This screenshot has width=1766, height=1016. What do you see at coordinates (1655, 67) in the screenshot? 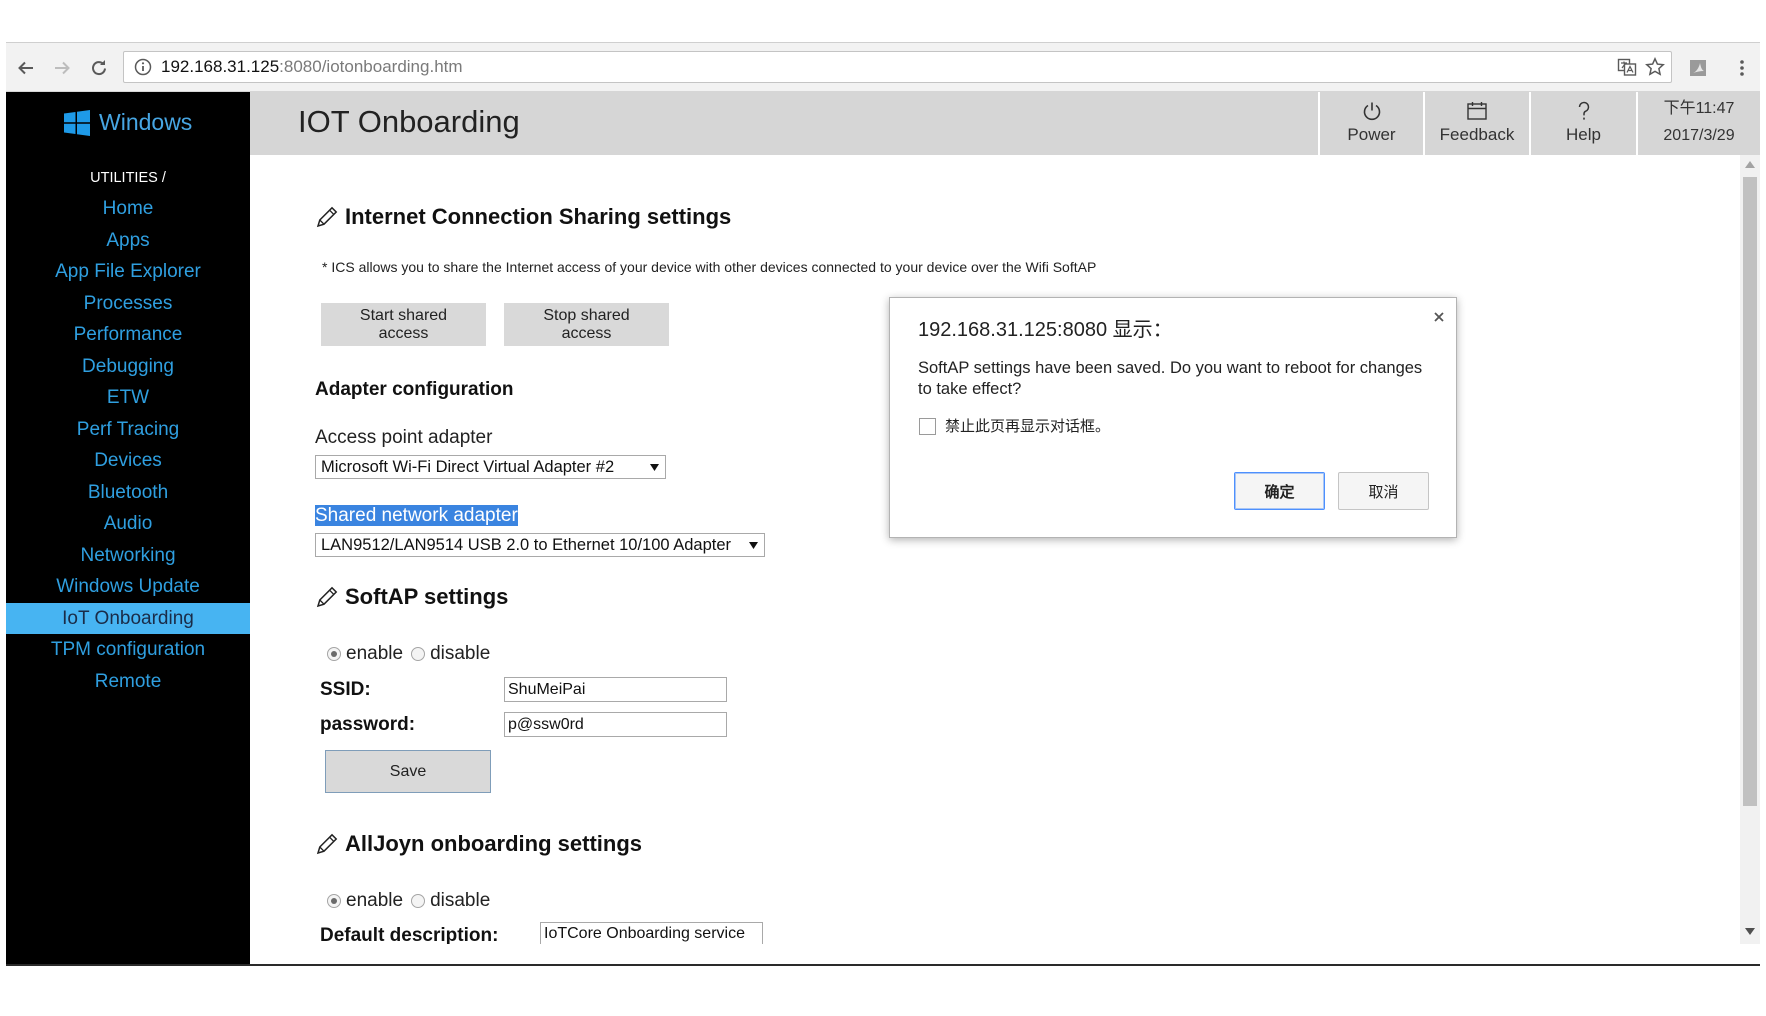
I see `bookmark-star-icon` at bounding box center [1655, 67].